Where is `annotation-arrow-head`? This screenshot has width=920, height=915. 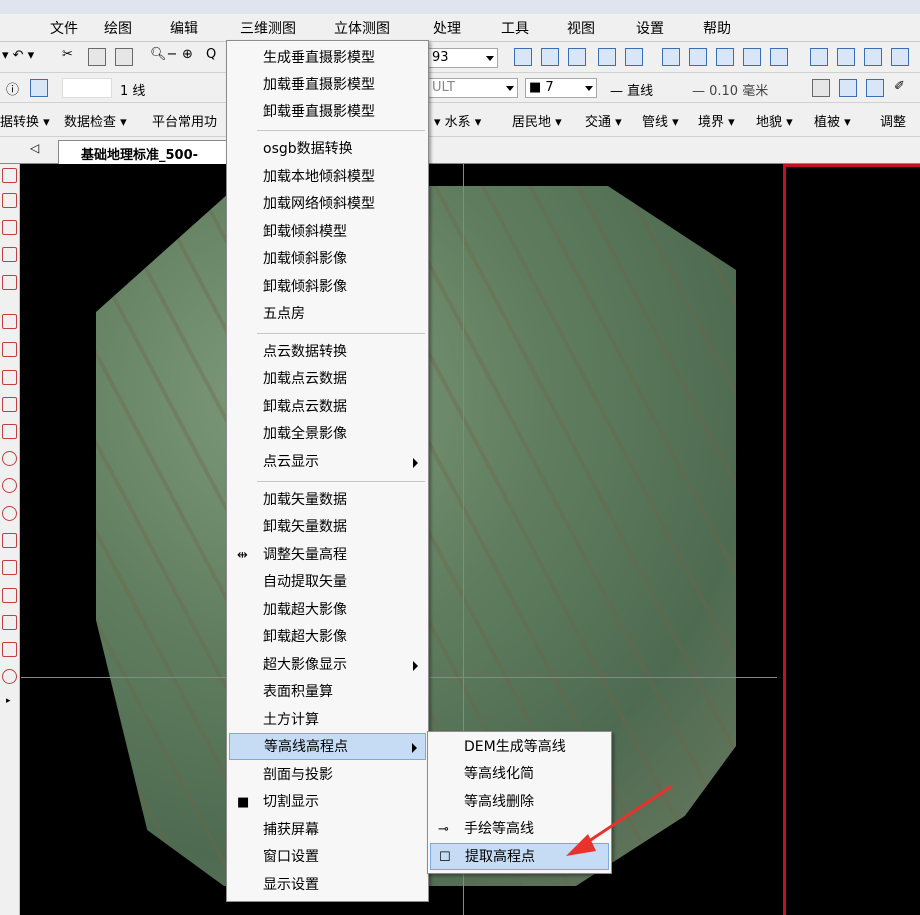
annotation-arrow-head is located at coordinates (581, 845).